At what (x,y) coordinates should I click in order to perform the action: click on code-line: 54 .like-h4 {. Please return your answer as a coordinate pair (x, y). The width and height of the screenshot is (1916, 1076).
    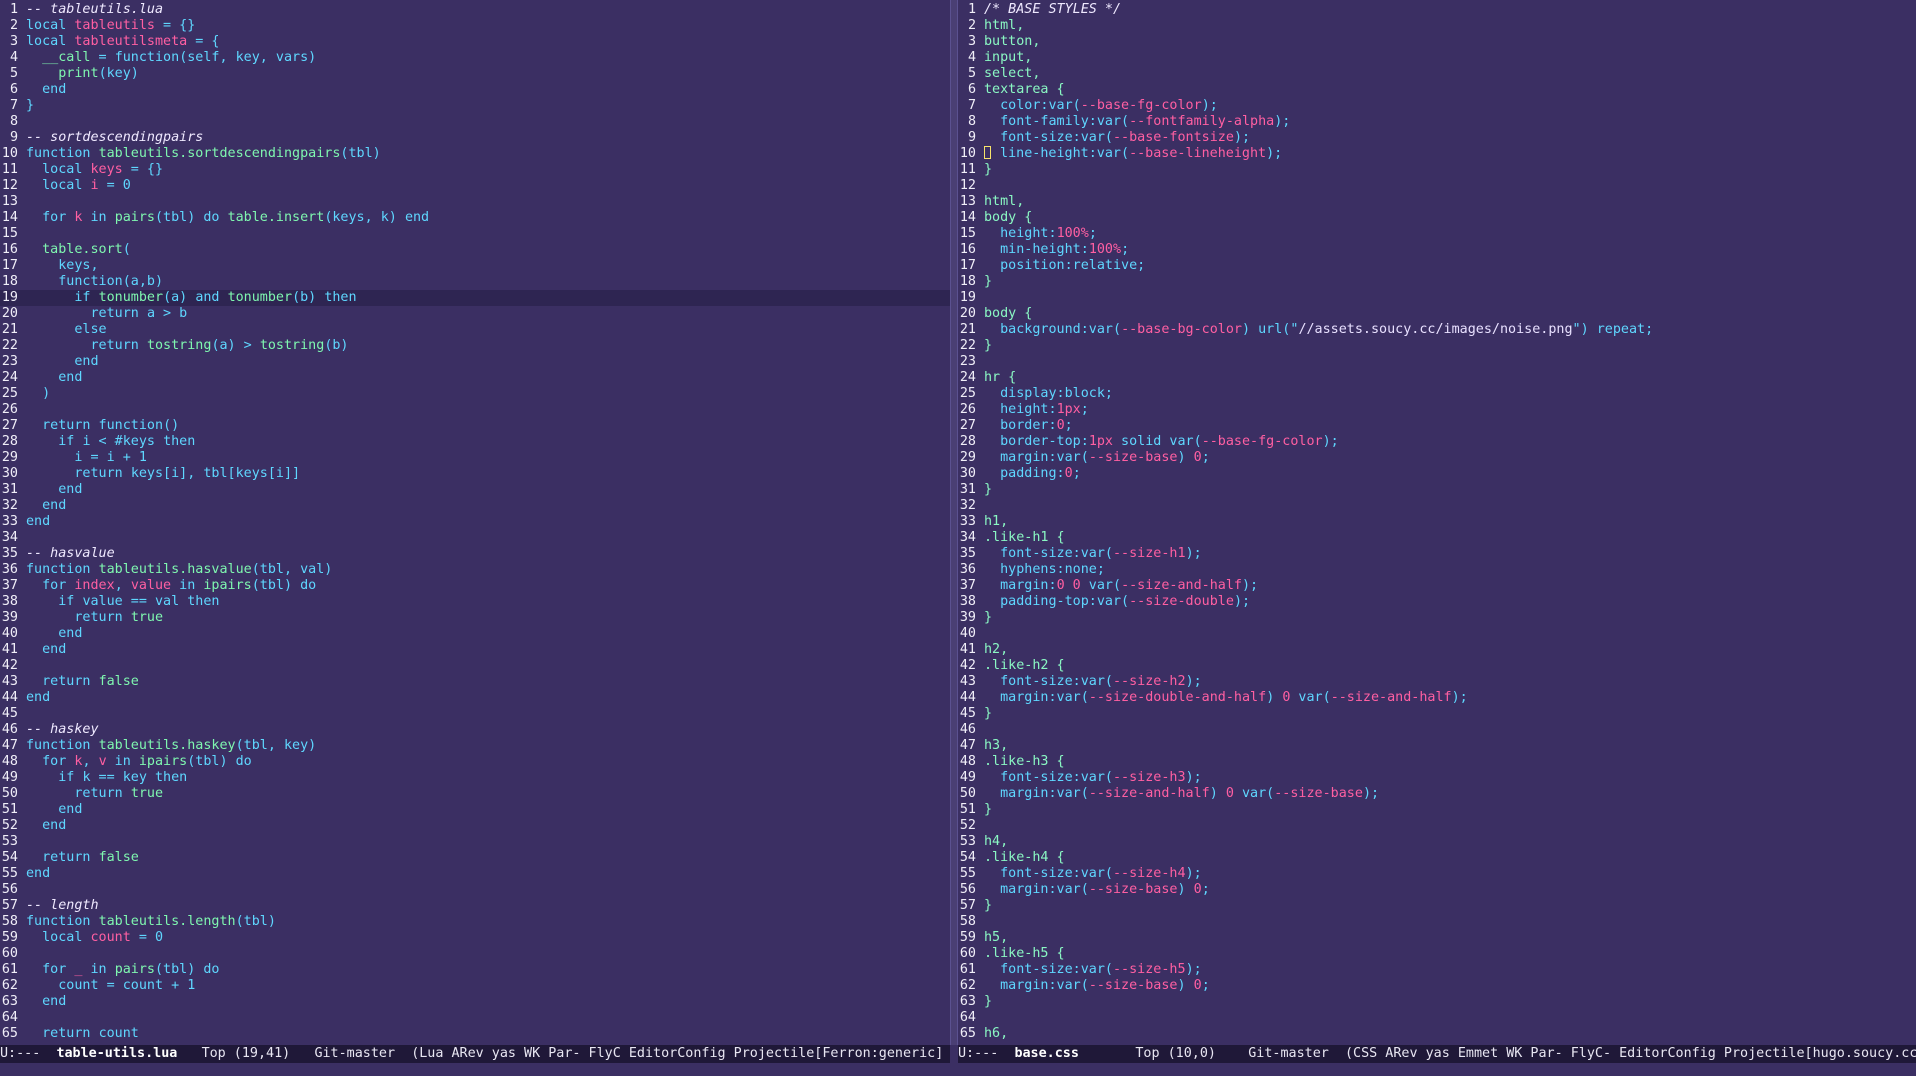
    Looking at the image, I should click on (1437, 858).